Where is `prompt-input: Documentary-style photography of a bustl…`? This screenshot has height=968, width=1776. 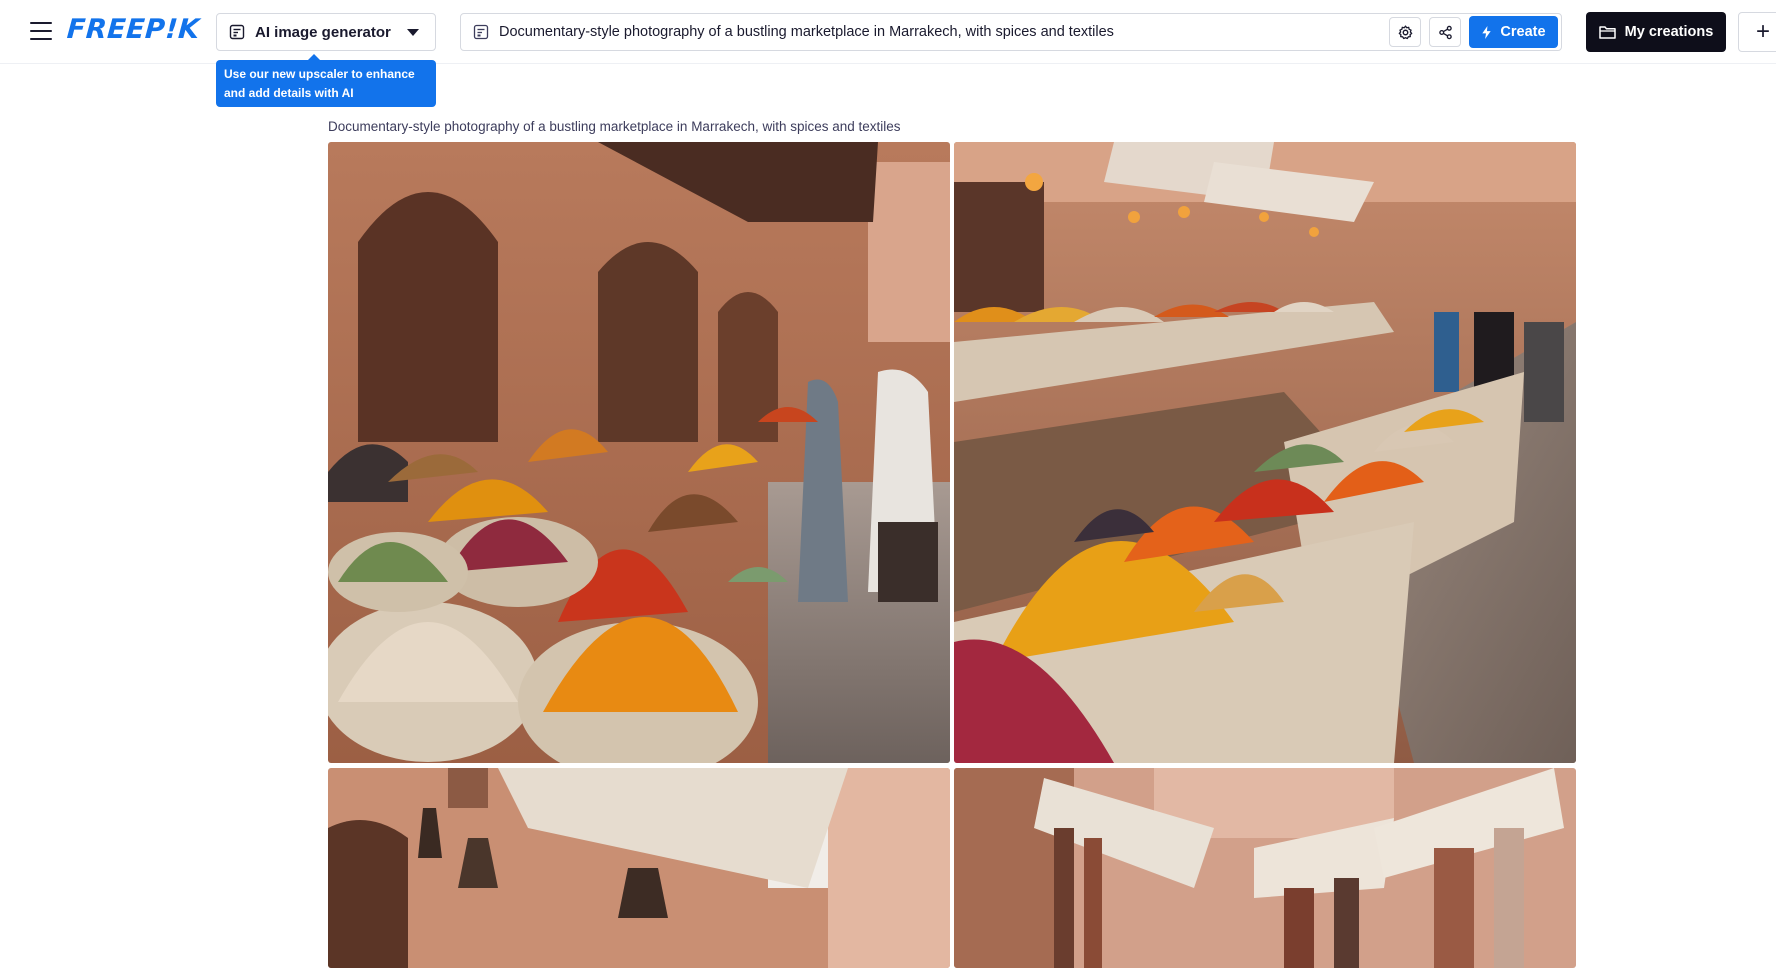 prompt-input: Documentary-style photography of a bustl… is located at coordinates (944, 32).